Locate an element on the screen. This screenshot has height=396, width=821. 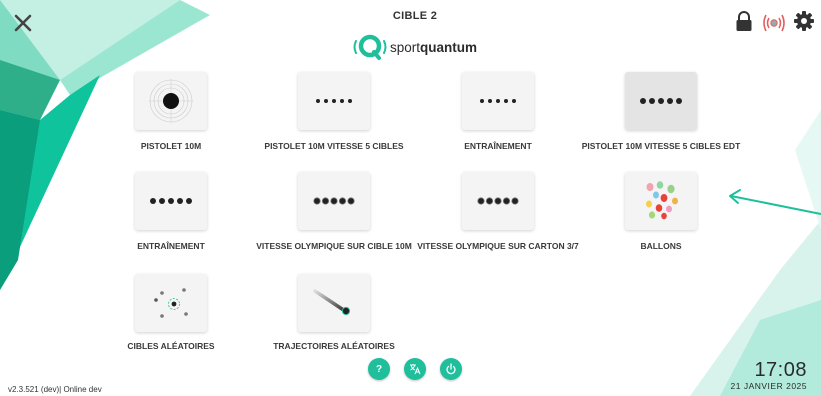
top-toolbar is located at coordinates (774, 21).